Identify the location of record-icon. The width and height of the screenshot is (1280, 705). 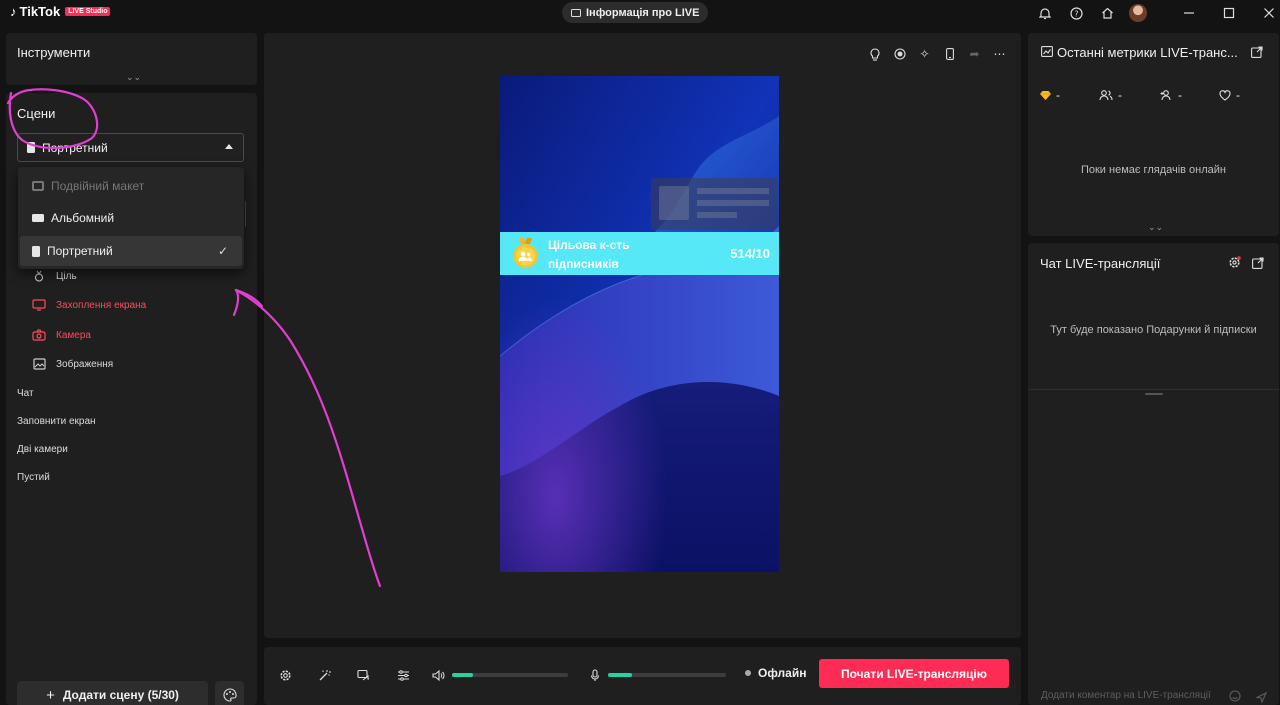
(899, 54).